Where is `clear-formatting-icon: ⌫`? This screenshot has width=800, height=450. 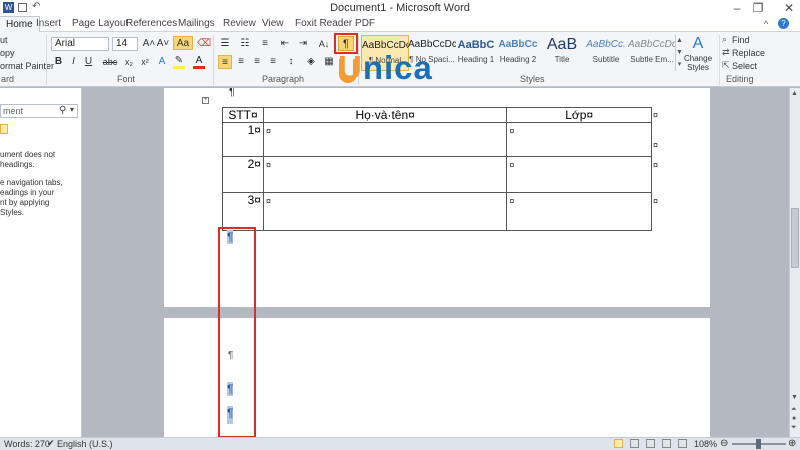
clear-formatting-icon: ⌫ is located at coordinates (204, 44).